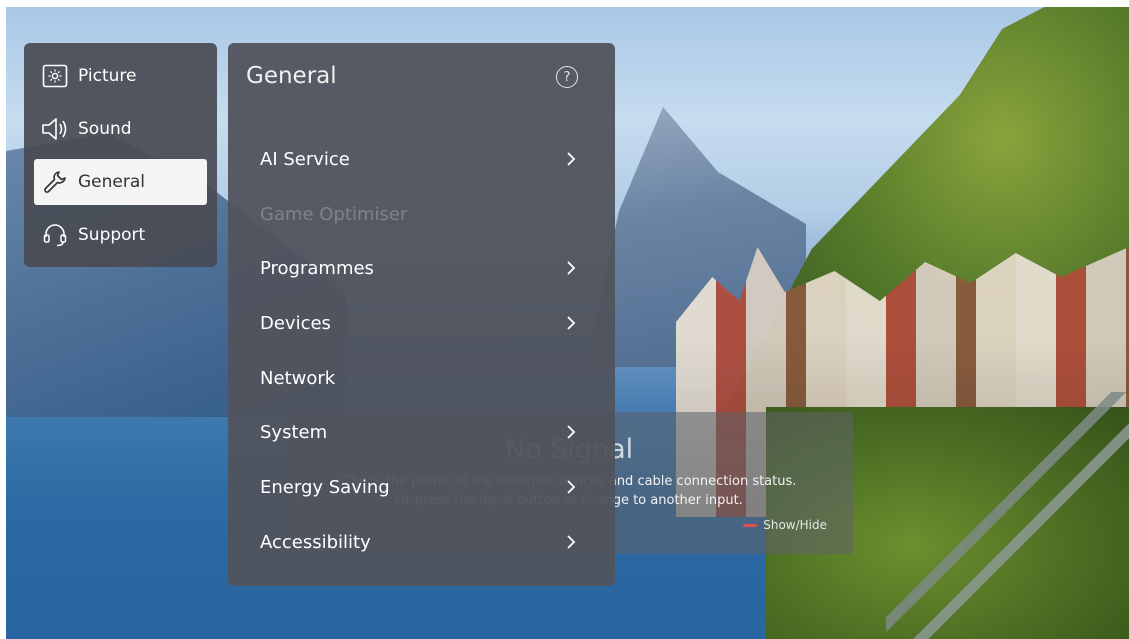 The height and width of the screenshot is (639, 1129). I want to click on menu-item-label: Devices, so click(295, 323).